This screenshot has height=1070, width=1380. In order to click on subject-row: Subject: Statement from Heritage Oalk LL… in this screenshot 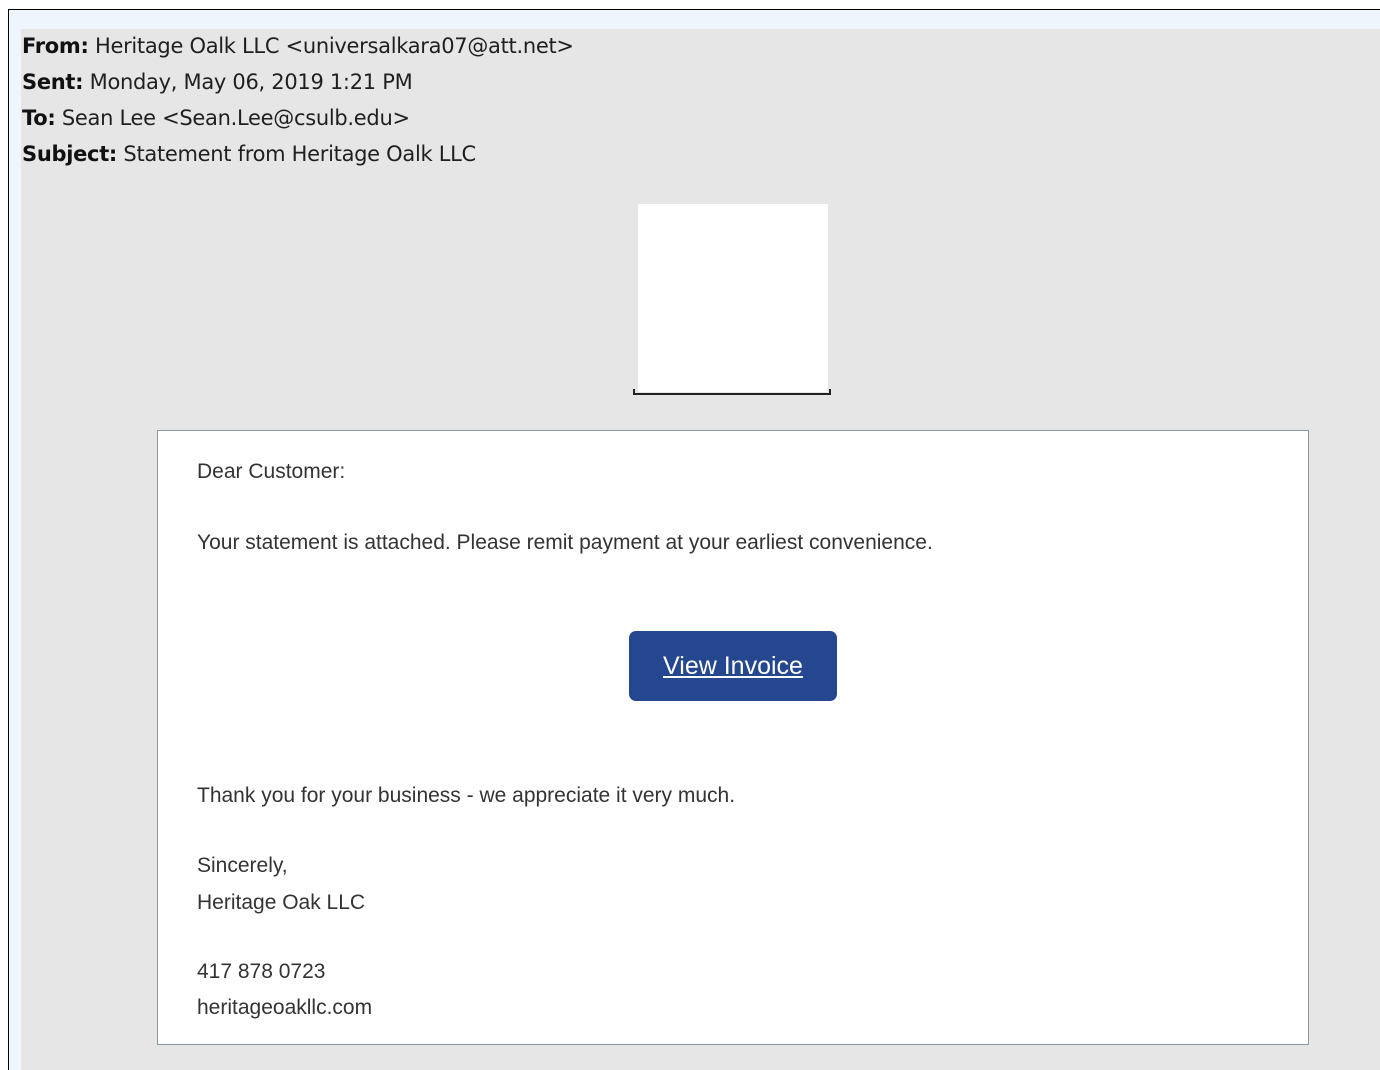, I will do `click(298, 157)`.